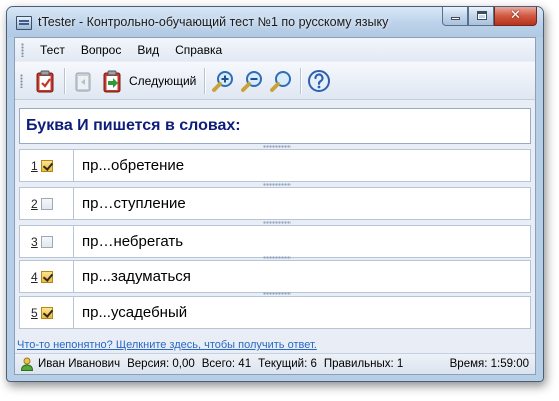  What do you see at coordinates (27, 364) in the screenshot?
I see `user-icon` at bounding box center [27, 364].